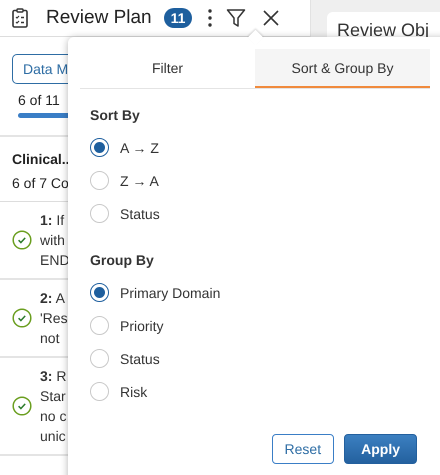  Describe the element at coordinates (139, 180) in the screenshot. I see `option-label: Z → A` at that location.